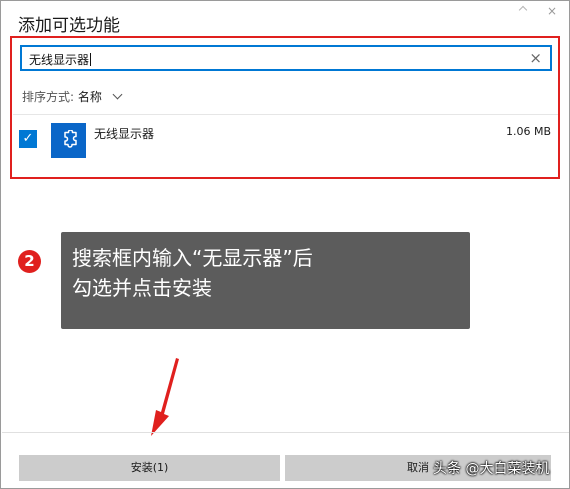 The width and height of the screenshot is (570, 489). I want to click on puzzle-piece-icon, so click(68, 140).